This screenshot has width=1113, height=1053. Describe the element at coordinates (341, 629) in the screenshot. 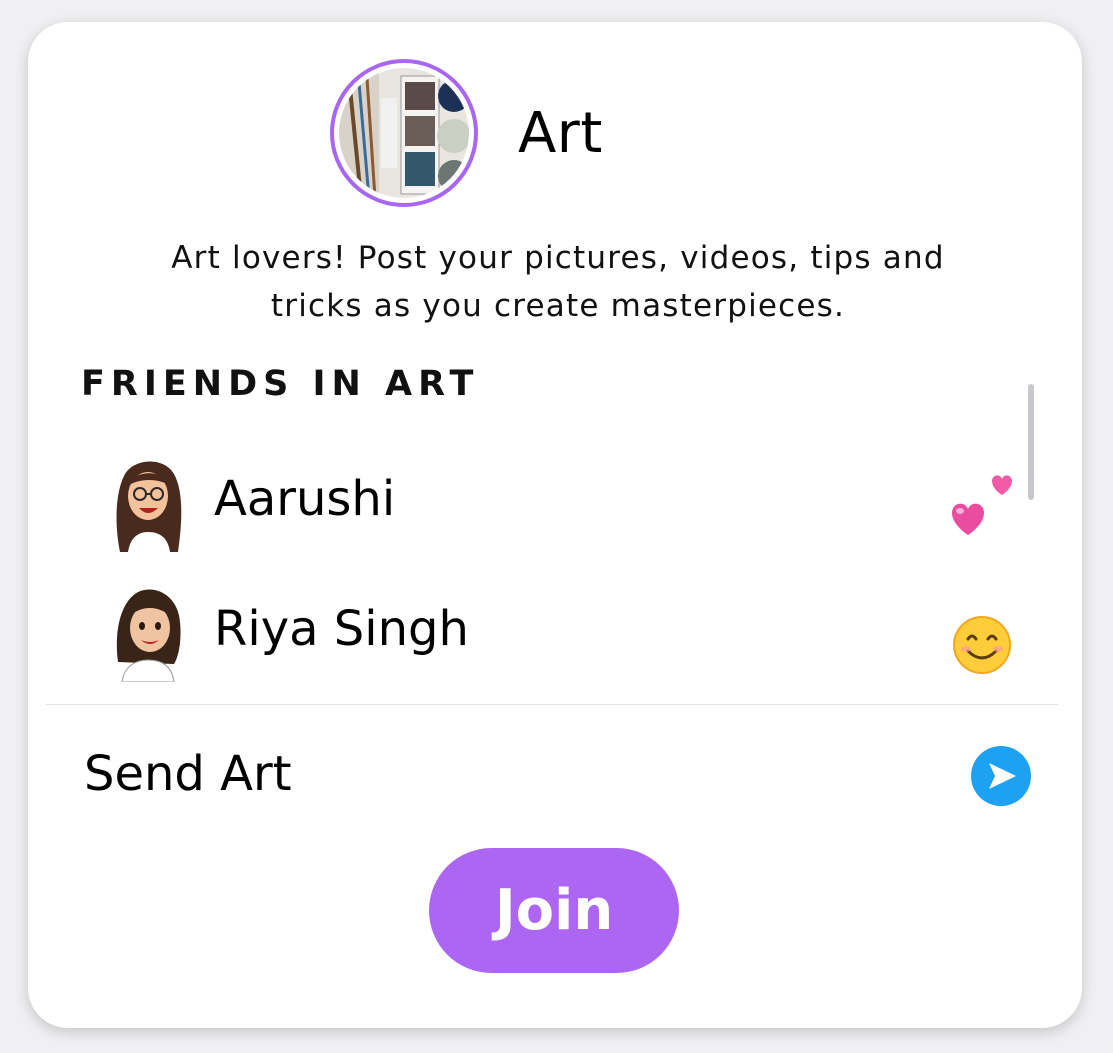

I see `friend-name: Riya Singh` at that location.